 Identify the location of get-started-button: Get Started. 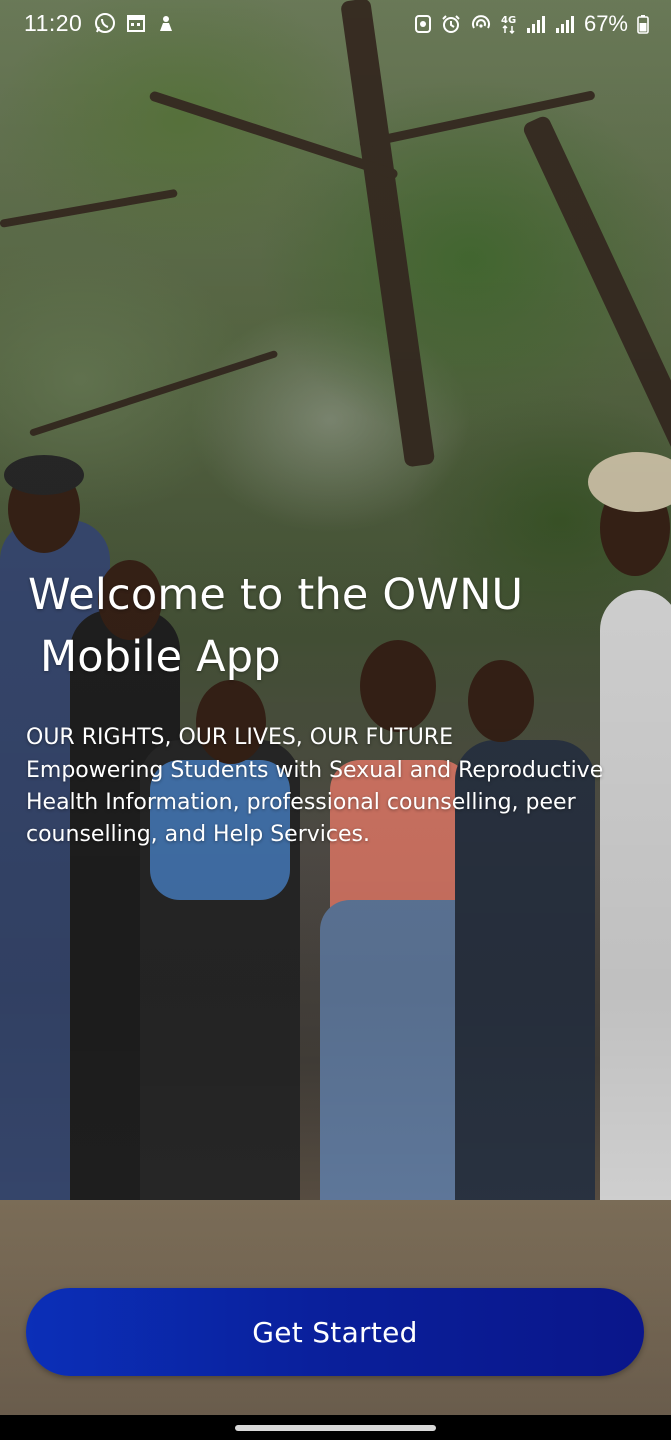
(335, 1332).